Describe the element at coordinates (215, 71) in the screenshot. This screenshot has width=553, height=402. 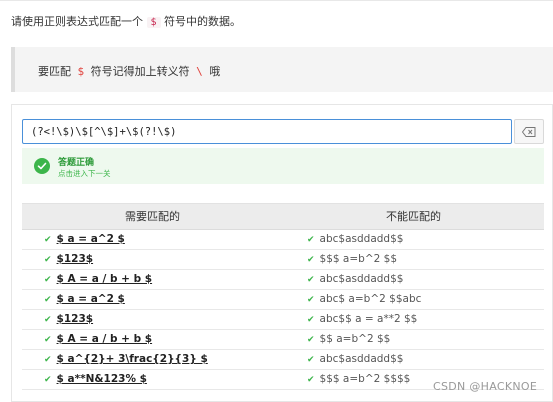
I see `hint-text-after: 哦` at that location.